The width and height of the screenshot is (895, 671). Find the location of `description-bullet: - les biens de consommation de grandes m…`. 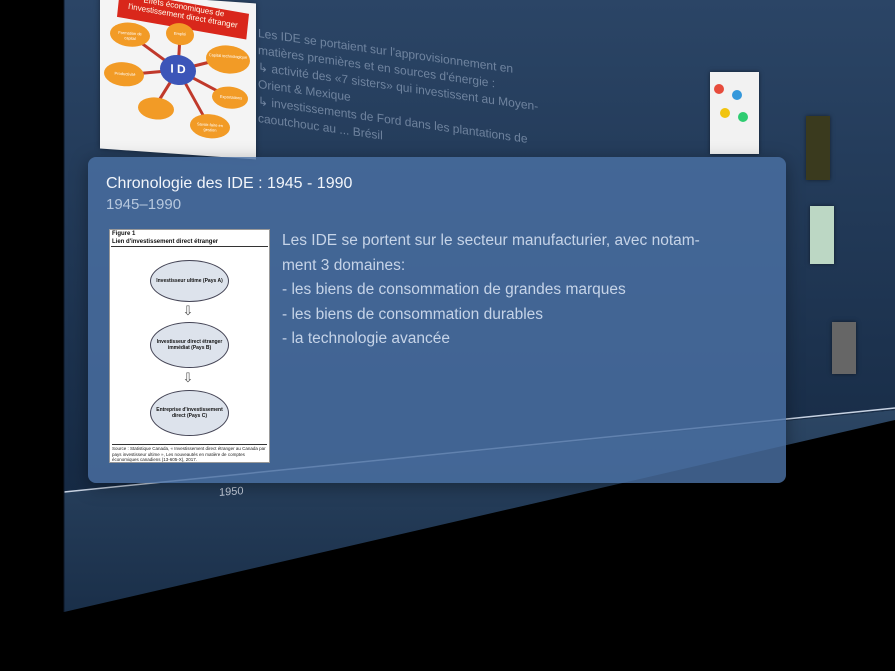

description-bullet: - les biens de consommation de grandes m… is located at coordinates (454, 289).